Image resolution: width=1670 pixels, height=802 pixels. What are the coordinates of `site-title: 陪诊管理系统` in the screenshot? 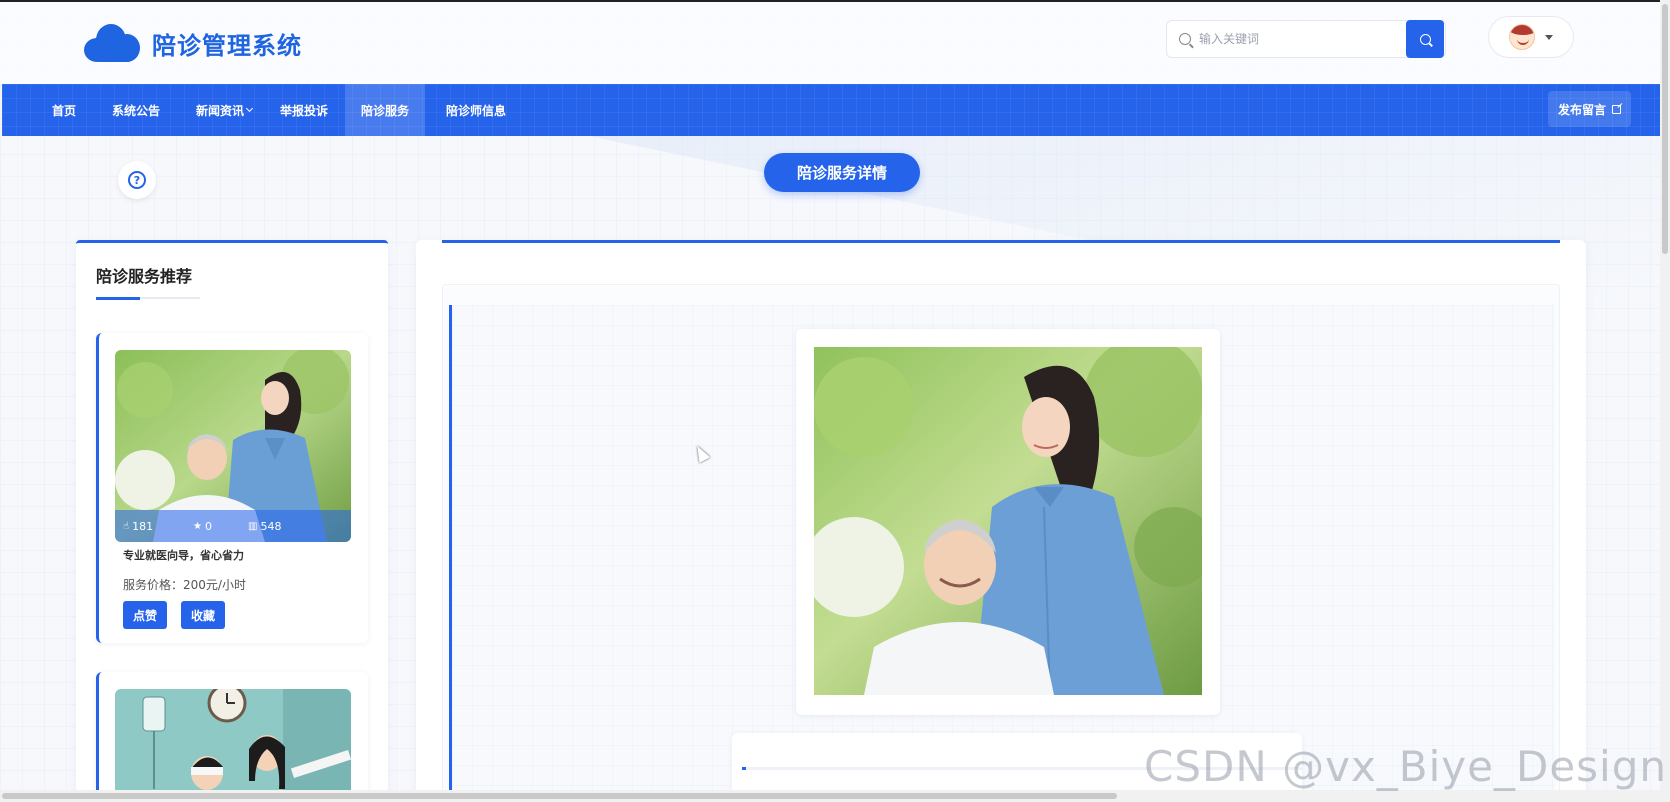 It's located at (227, 45).